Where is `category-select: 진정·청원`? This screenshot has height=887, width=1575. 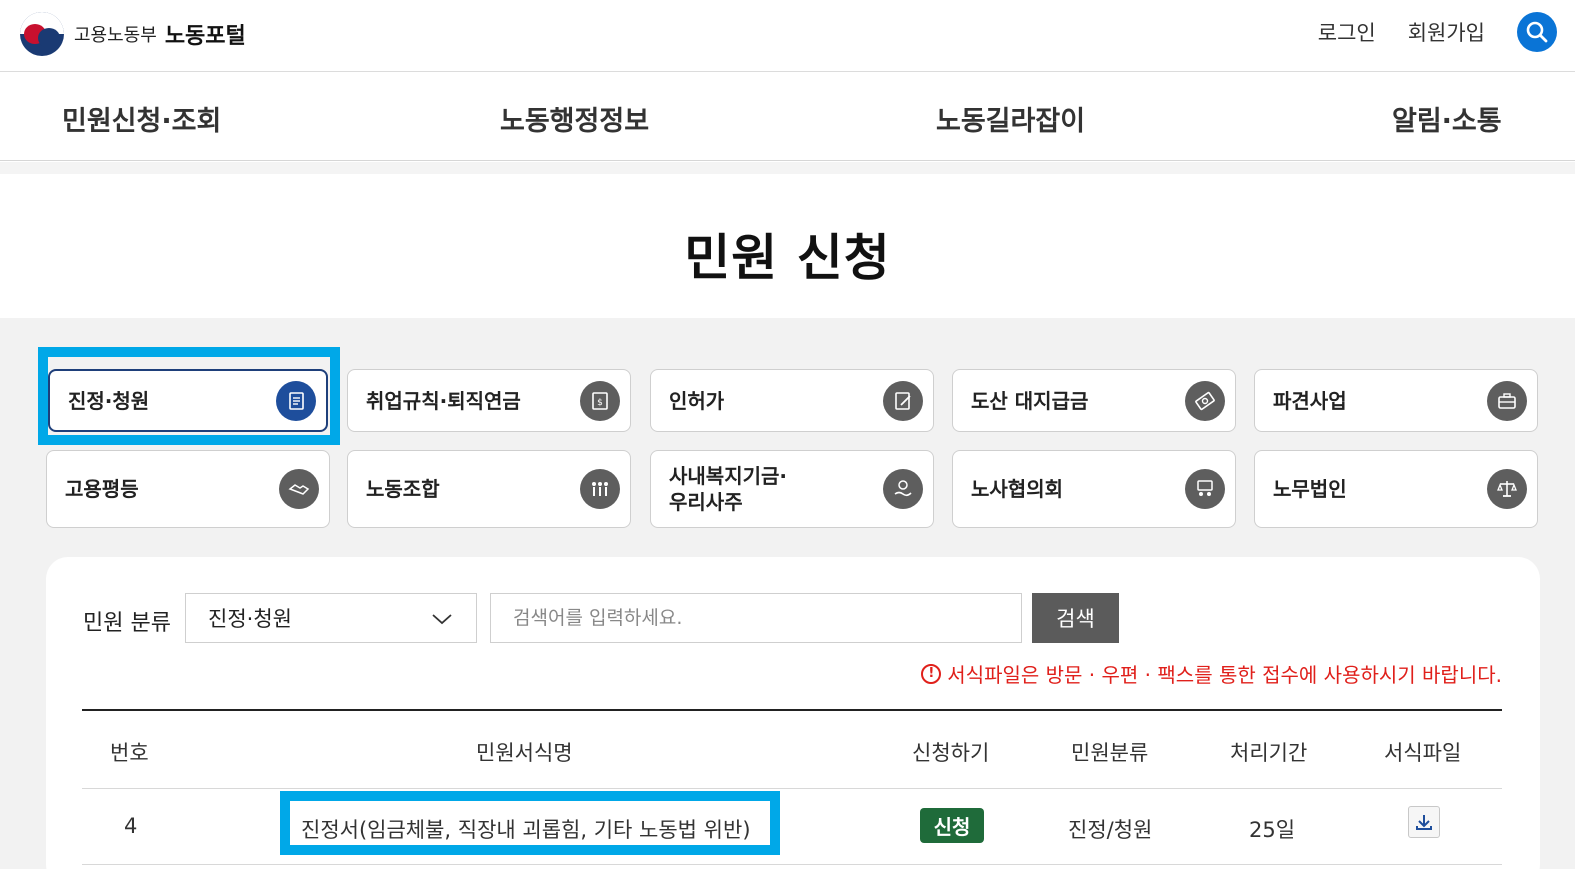 category-select: 진정·청원 is located at coordinates (331, 618).